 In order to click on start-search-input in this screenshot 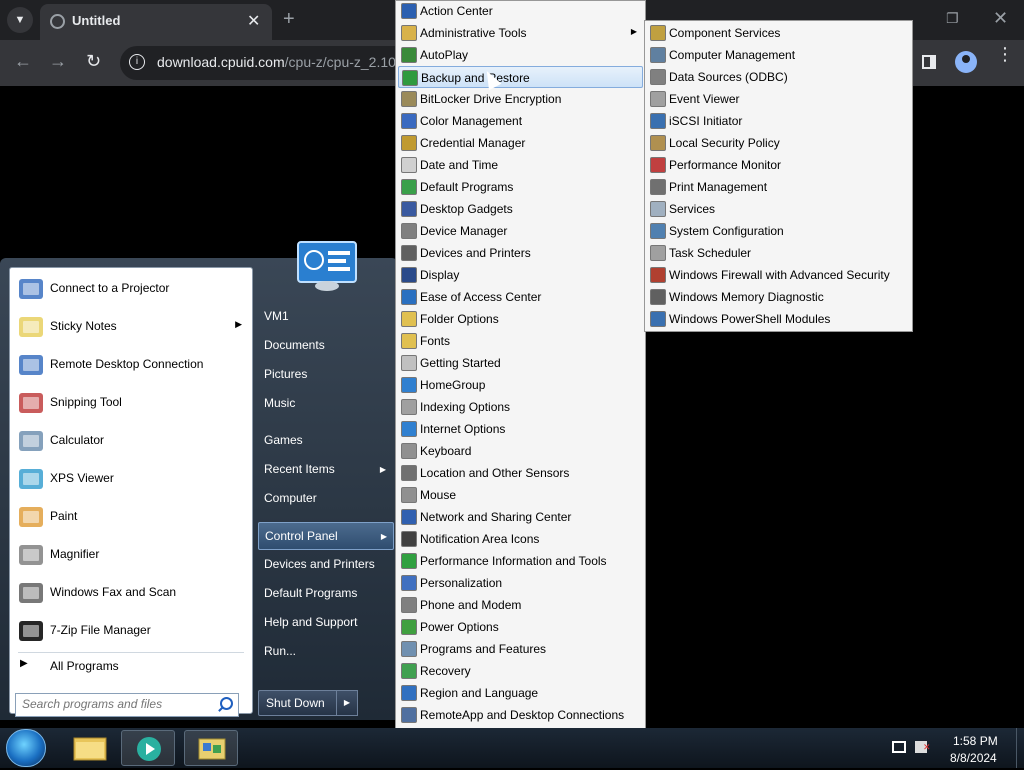, I will do `click(117, 704)`.